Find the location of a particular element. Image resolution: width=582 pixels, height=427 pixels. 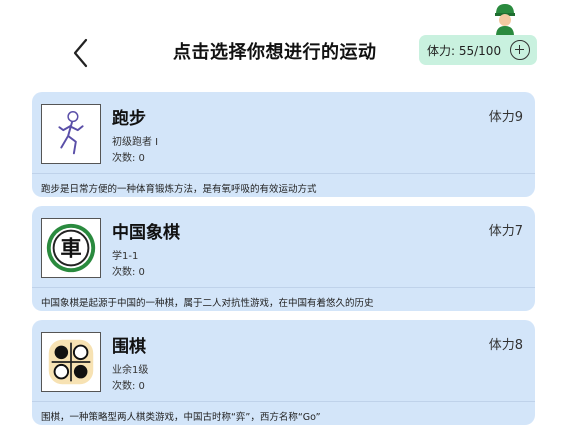

chinese-chess-char: 車 is located at coordinates (70, 249).